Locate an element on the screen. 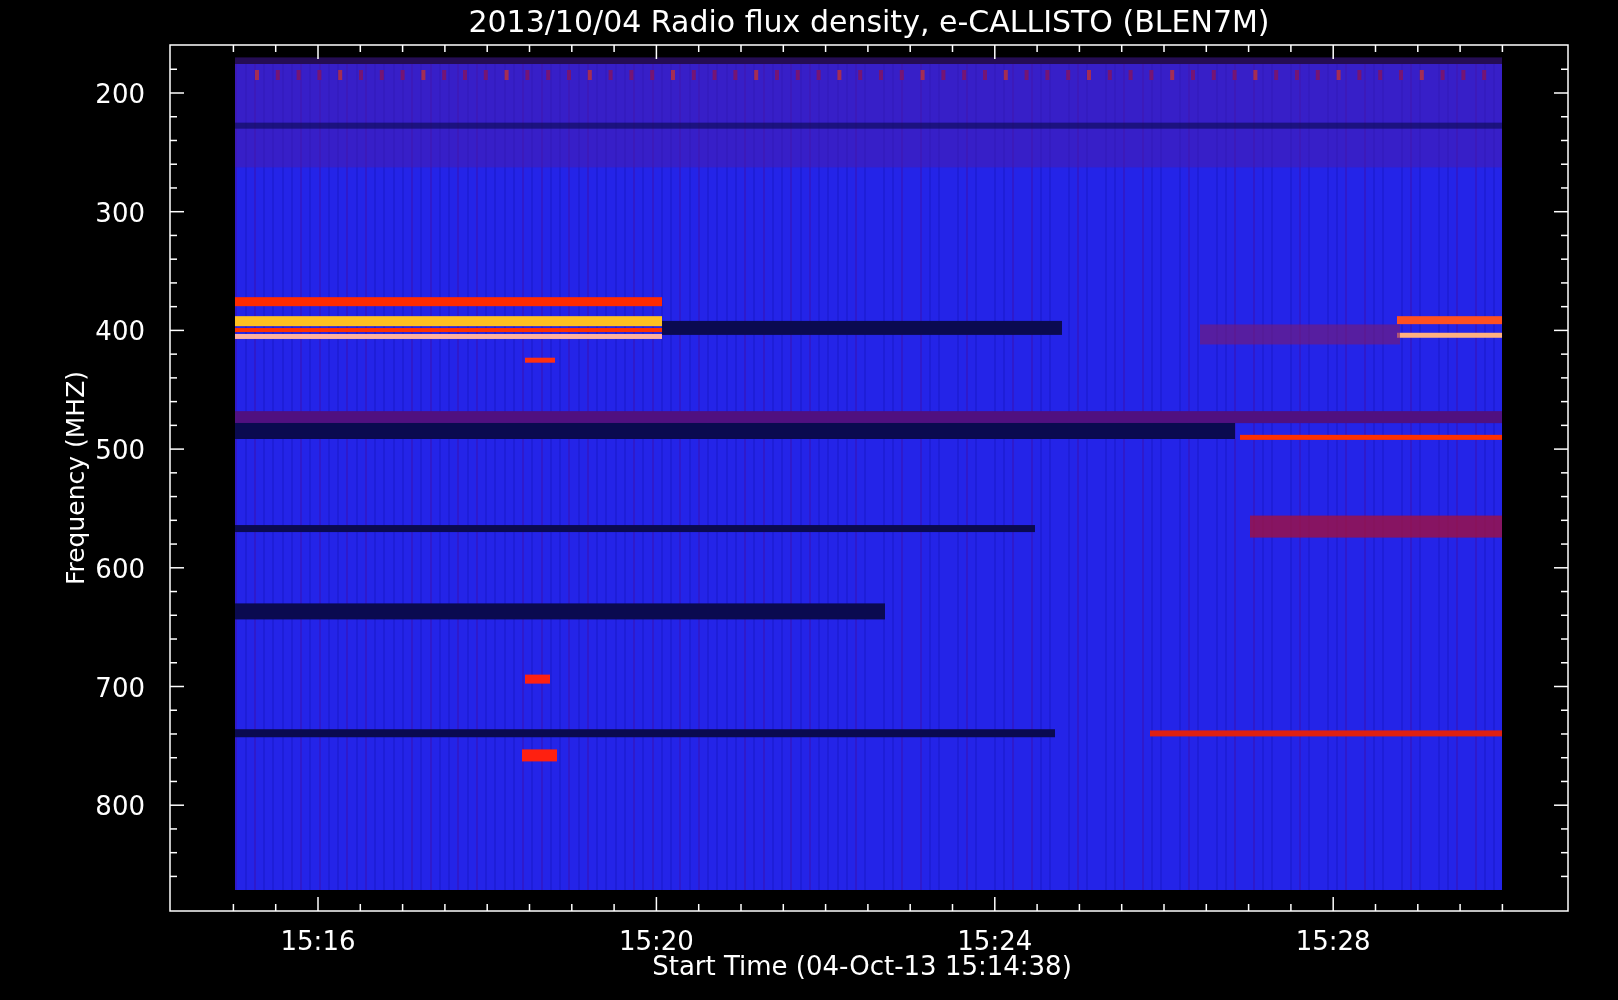 The image size is (1618, 1000). y-tick-label: 300 is located at coordinates (120, 212).